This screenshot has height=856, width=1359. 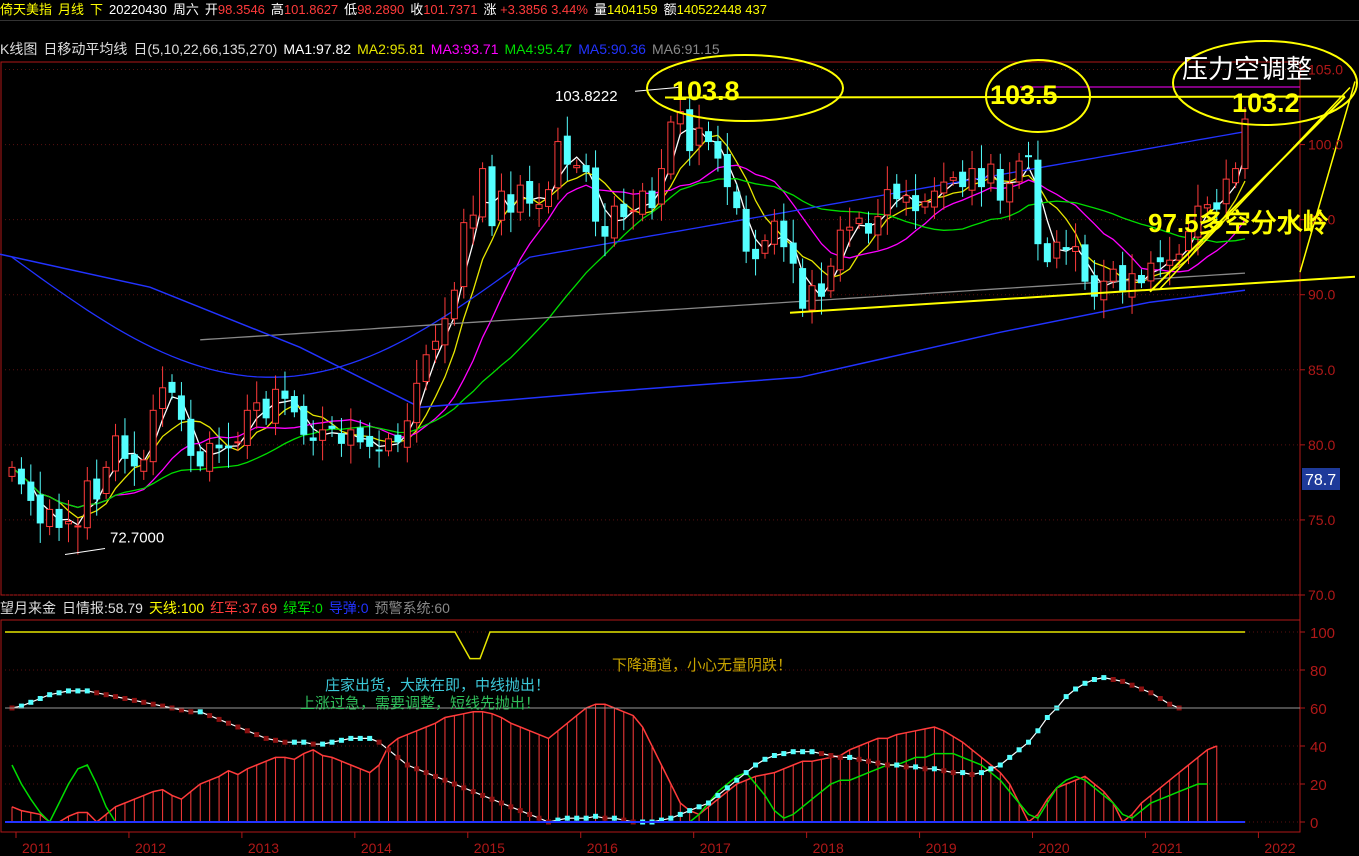 I want to click on chart-name: K线图, so click(x=18, y=49).